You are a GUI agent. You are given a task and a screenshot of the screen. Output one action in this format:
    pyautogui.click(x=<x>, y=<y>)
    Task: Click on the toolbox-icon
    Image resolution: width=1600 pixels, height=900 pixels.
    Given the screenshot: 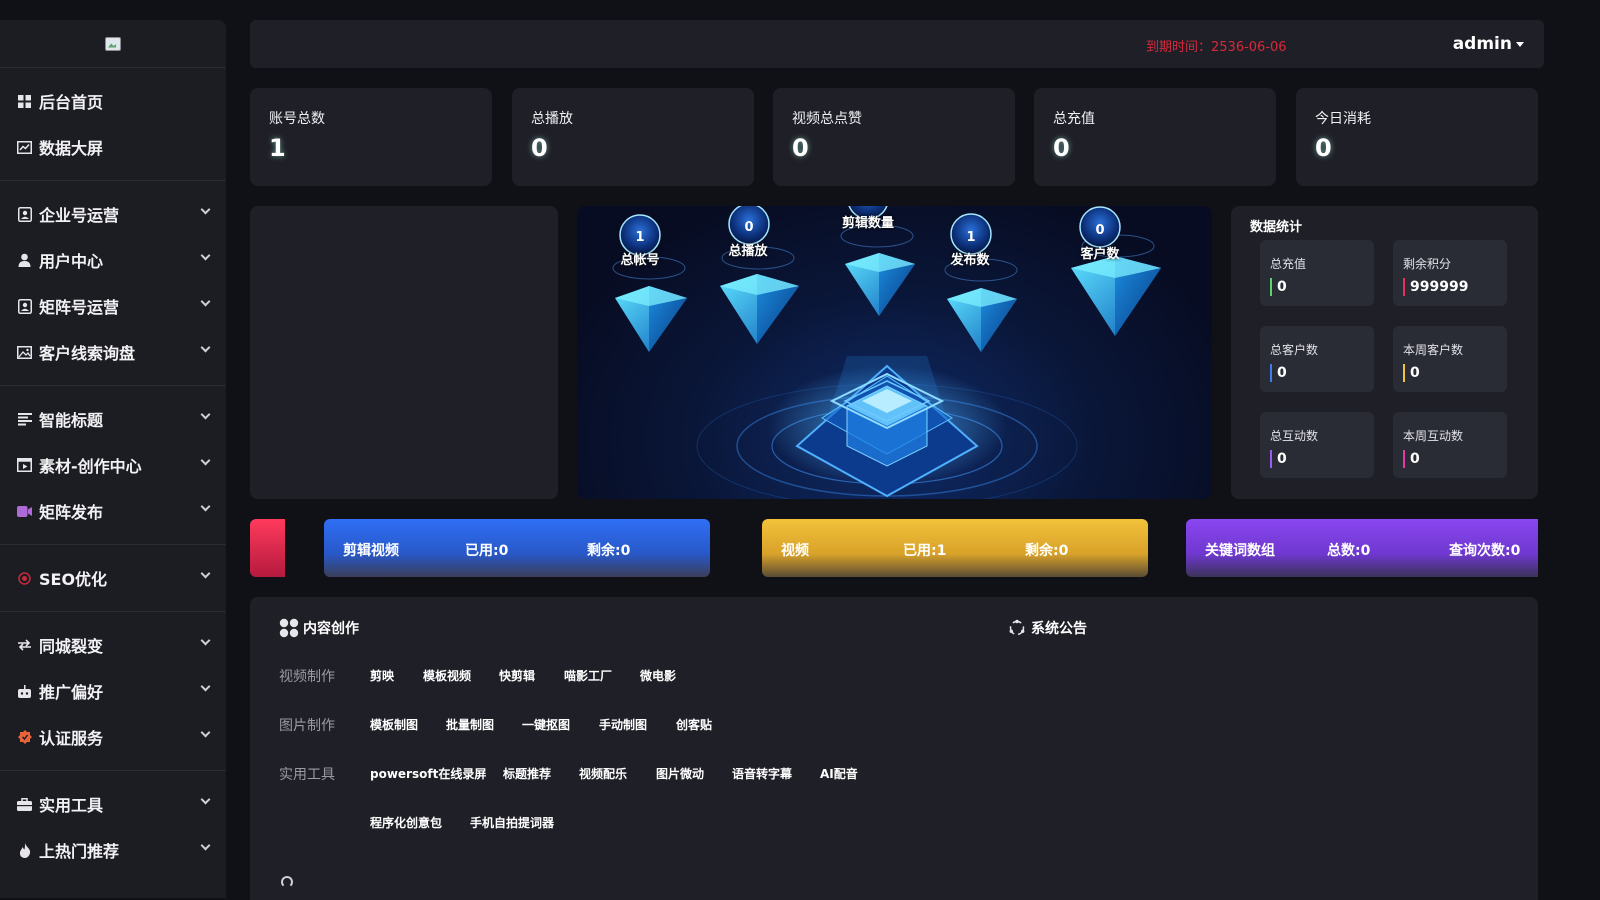 What is the action you would take?
    pyautogui.click(x=24, y=804)
    